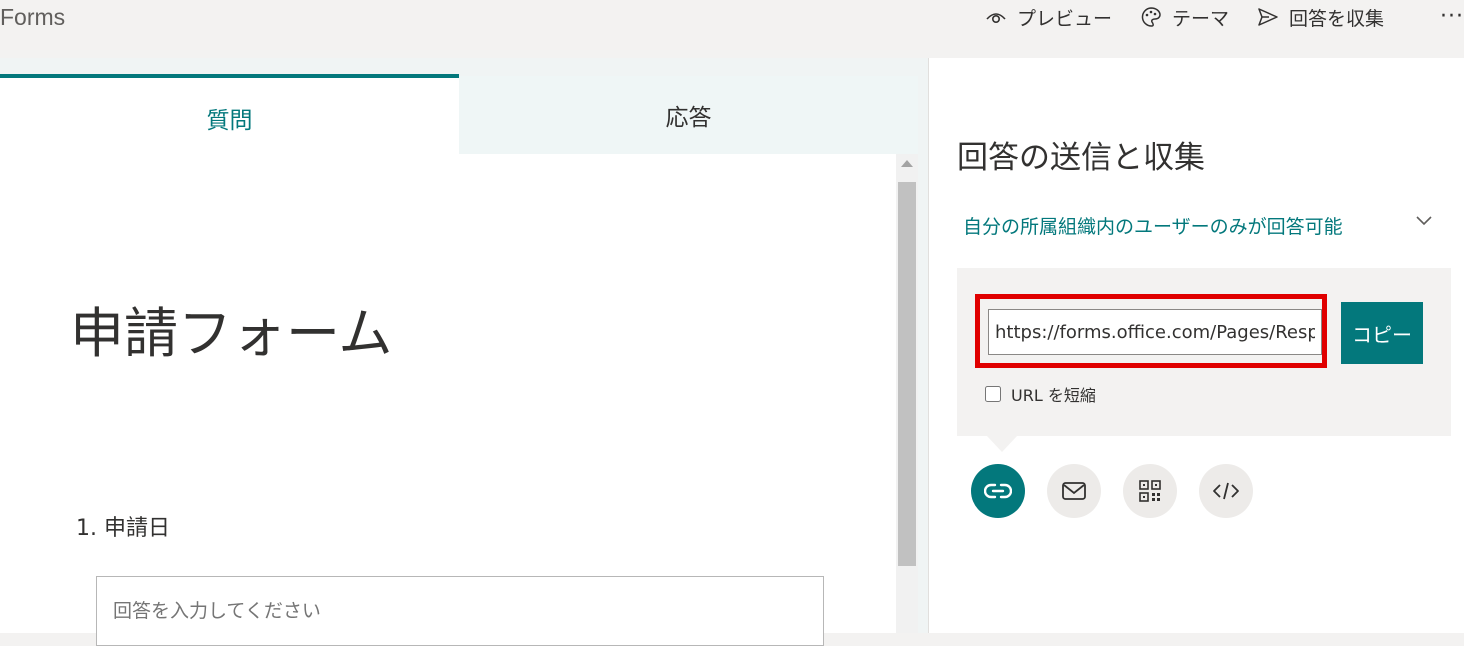  I want to click on permission-label: 自分の所属組織内のユーザーのみが回答可能, so click(1153, 226).